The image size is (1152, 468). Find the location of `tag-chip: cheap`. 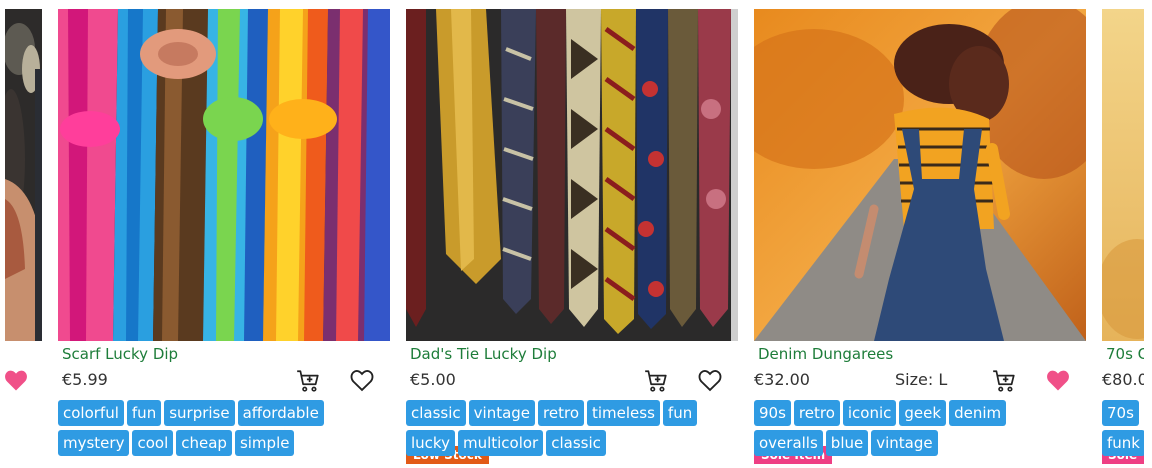

tag-chip: cheap is located at coordinates (204, 443).